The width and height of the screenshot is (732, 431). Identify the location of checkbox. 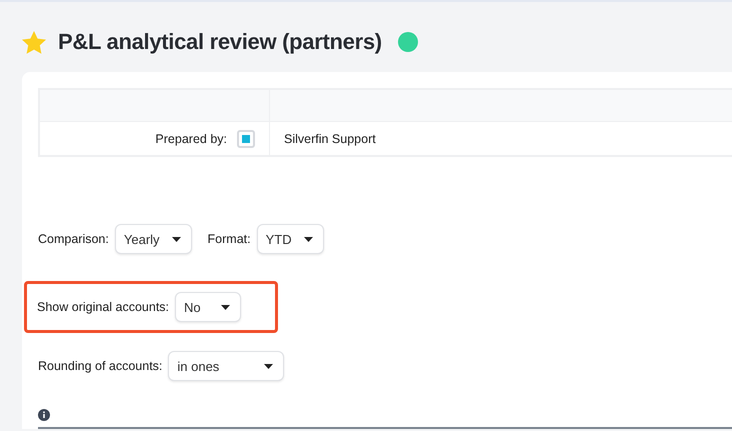
(246, 139).